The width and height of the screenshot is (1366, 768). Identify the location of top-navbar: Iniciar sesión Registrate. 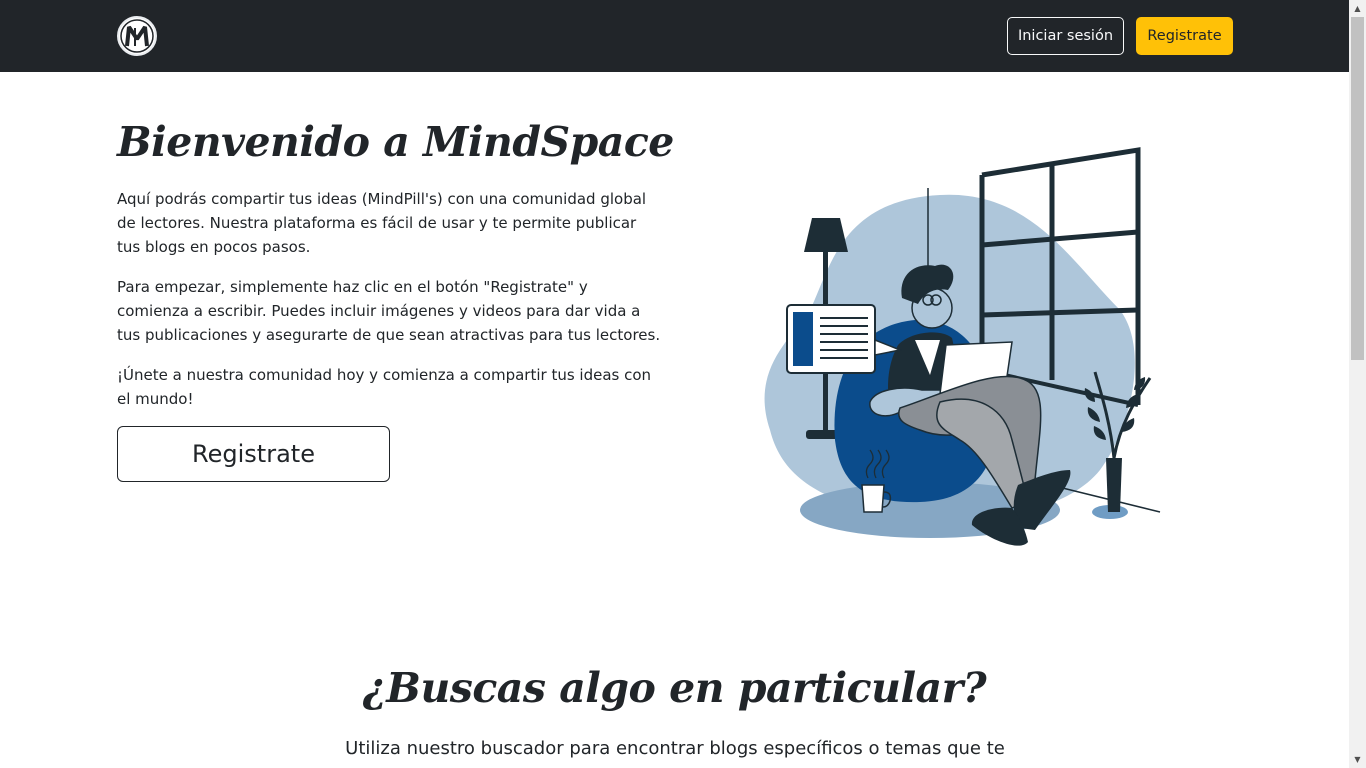
(674, 36).